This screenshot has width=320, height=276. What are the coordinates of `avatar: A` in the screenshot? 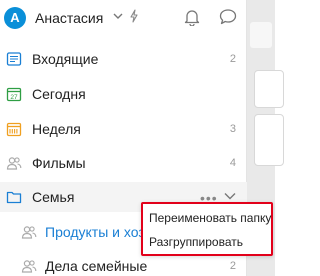 It's located at (15, 18).